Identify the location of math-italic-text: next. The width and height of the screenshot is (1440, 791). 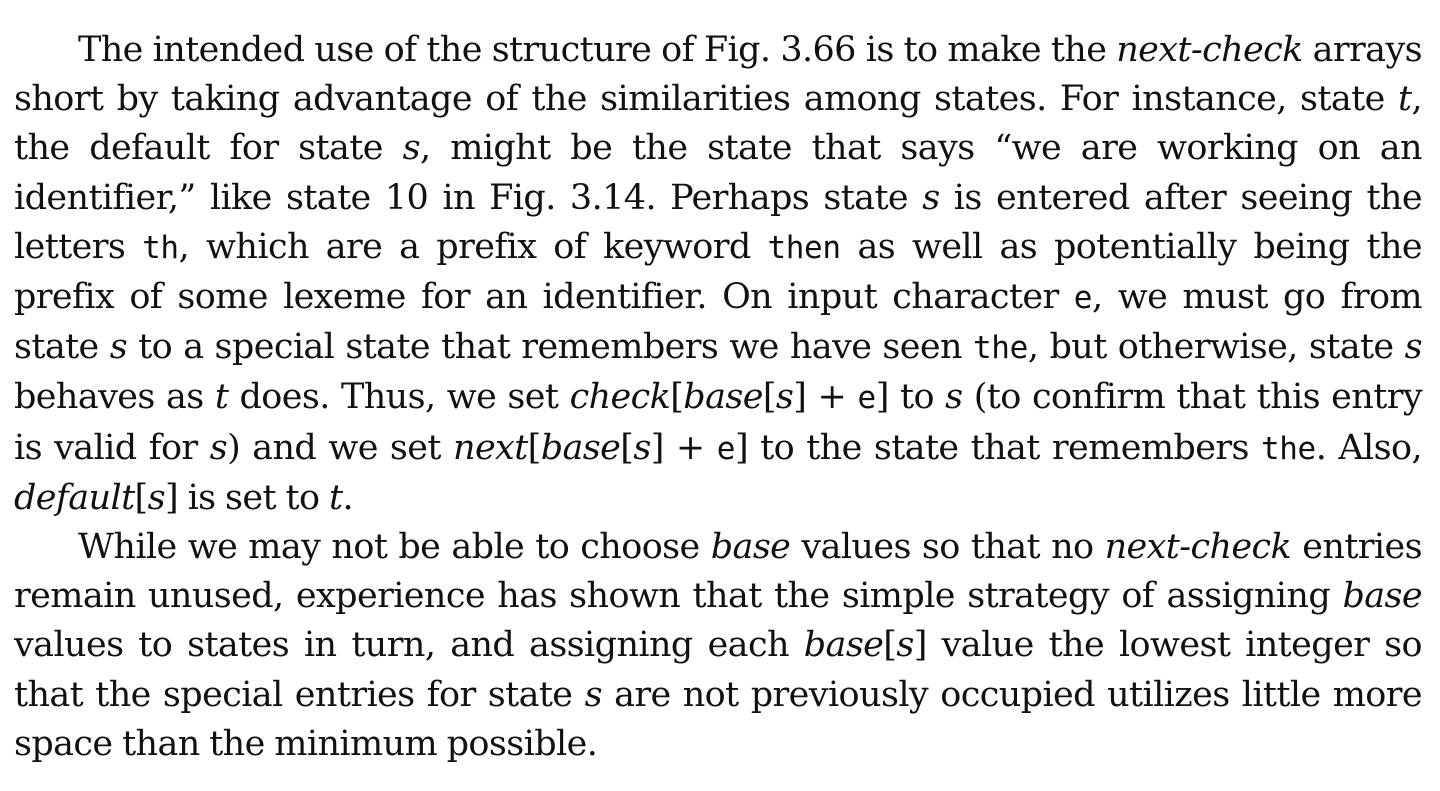
(490, 447).